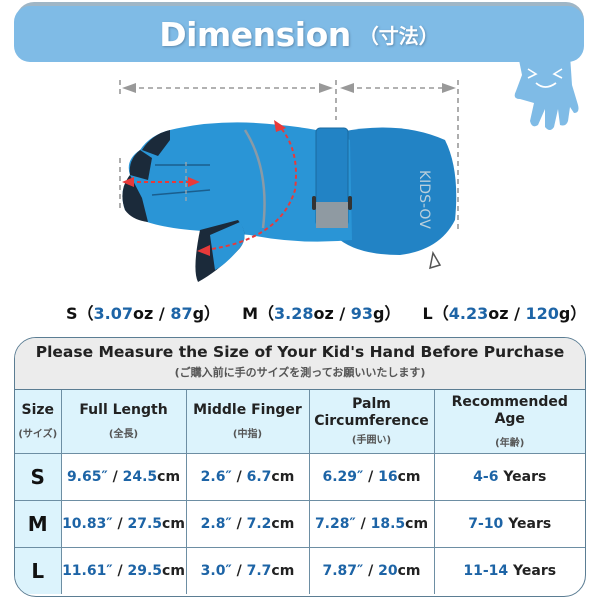 This screenshot has width=600, height=600. Describe the element at coordinates (371, 476) in the screenshot. I see `palm-cell: 6.29″ / 16cm` at that location.